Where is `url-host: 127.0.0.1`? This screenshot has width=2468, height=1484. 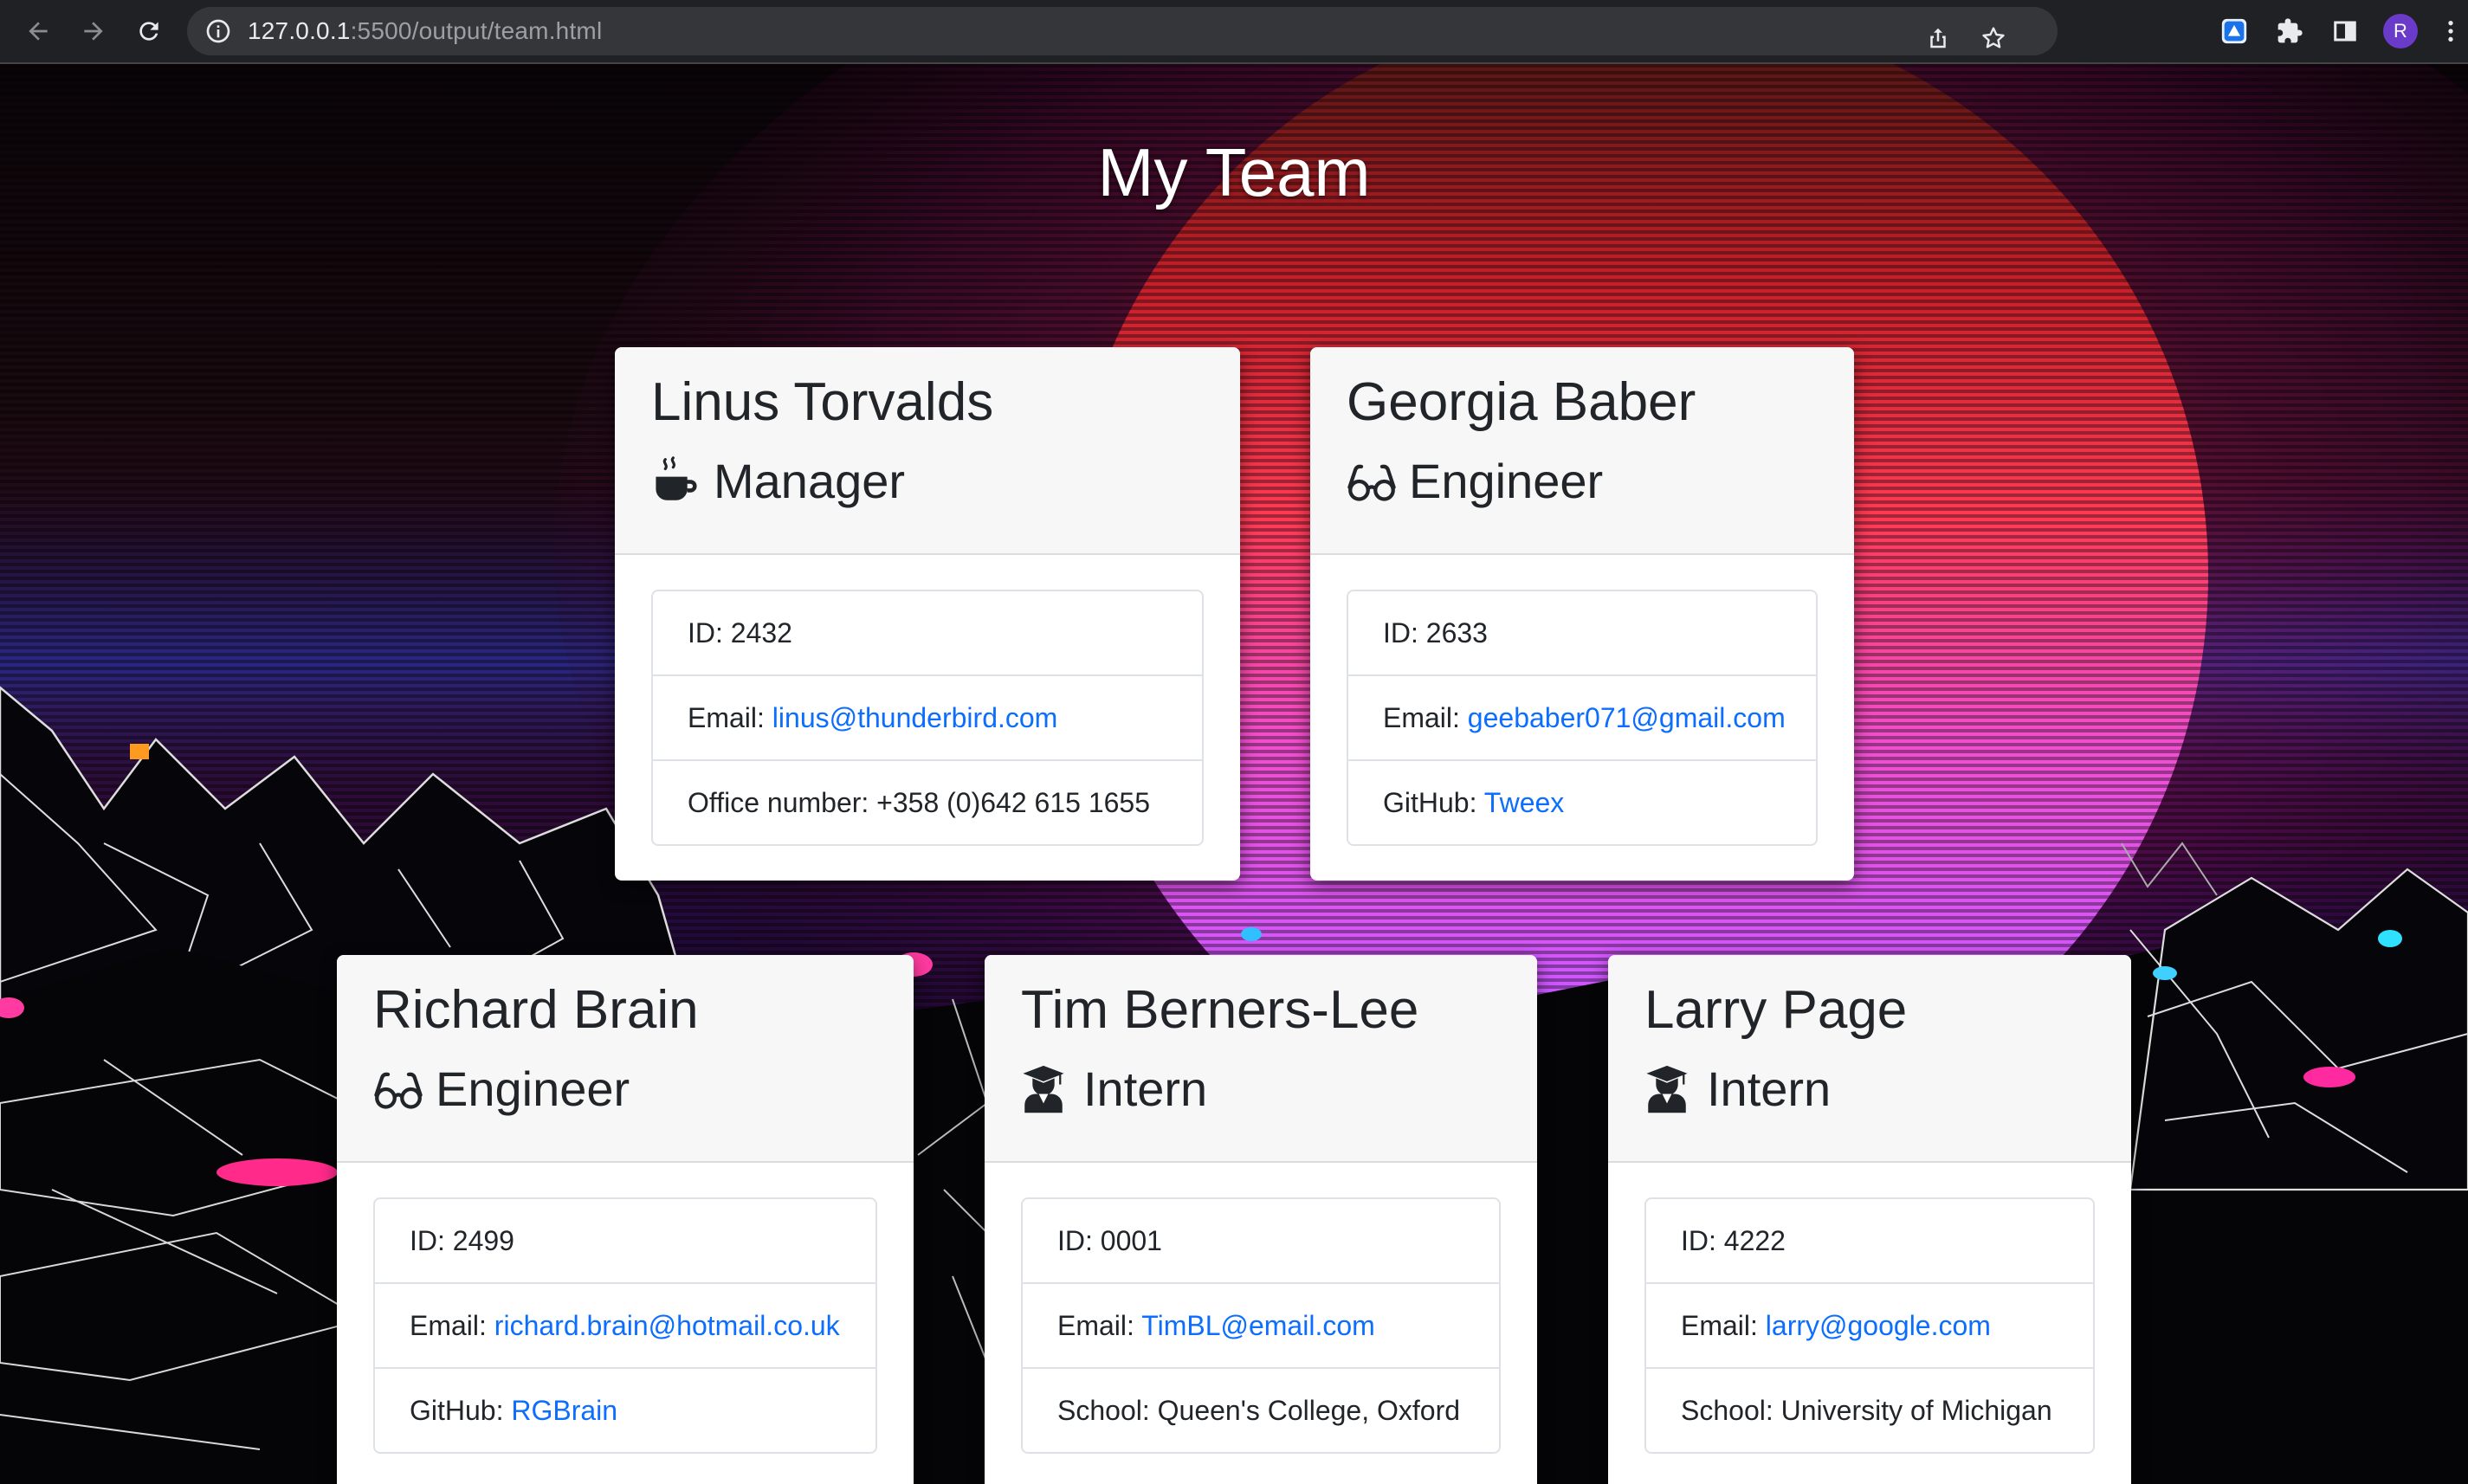 url-host: 127.0.0.1 is located at coordinates (299, 31).